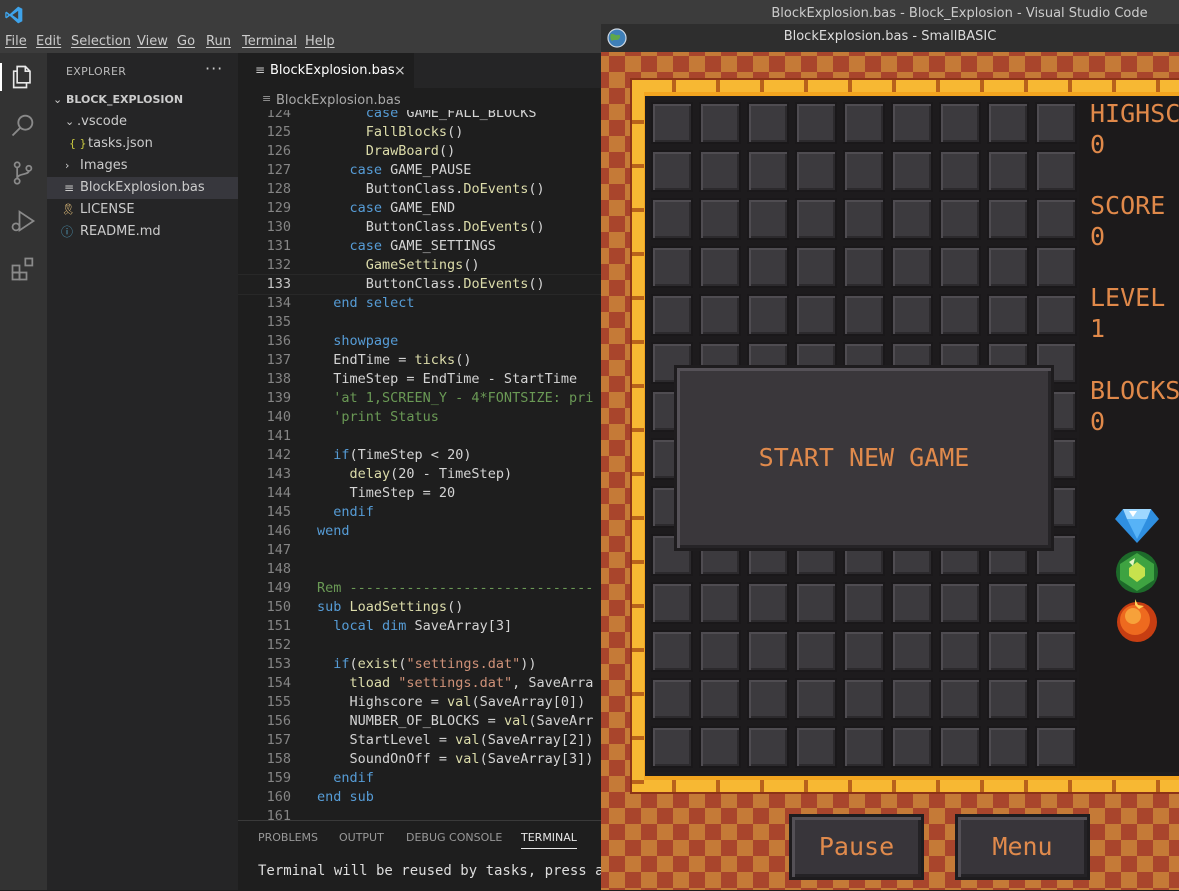 Image resolution: width=1179 pixels, height=891 pixels. What do you see at coordinates (419, 246) in the screenshot?
I see `code-line: 131 case GAME_SETTINGS` at bounding box center [419, 246].